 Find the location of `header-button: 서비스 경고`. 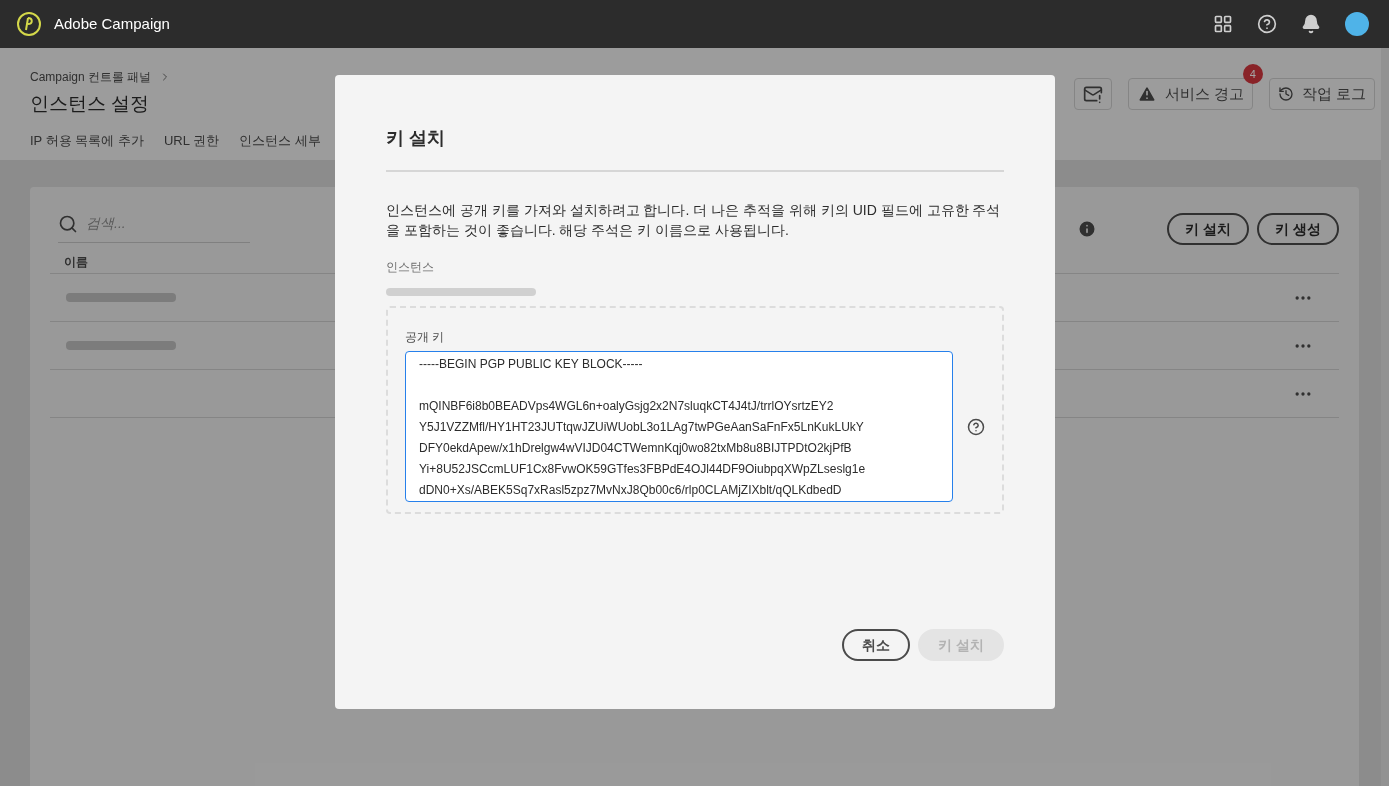

header-button: 서비스 경고 is located at coordinates (1190, 94).